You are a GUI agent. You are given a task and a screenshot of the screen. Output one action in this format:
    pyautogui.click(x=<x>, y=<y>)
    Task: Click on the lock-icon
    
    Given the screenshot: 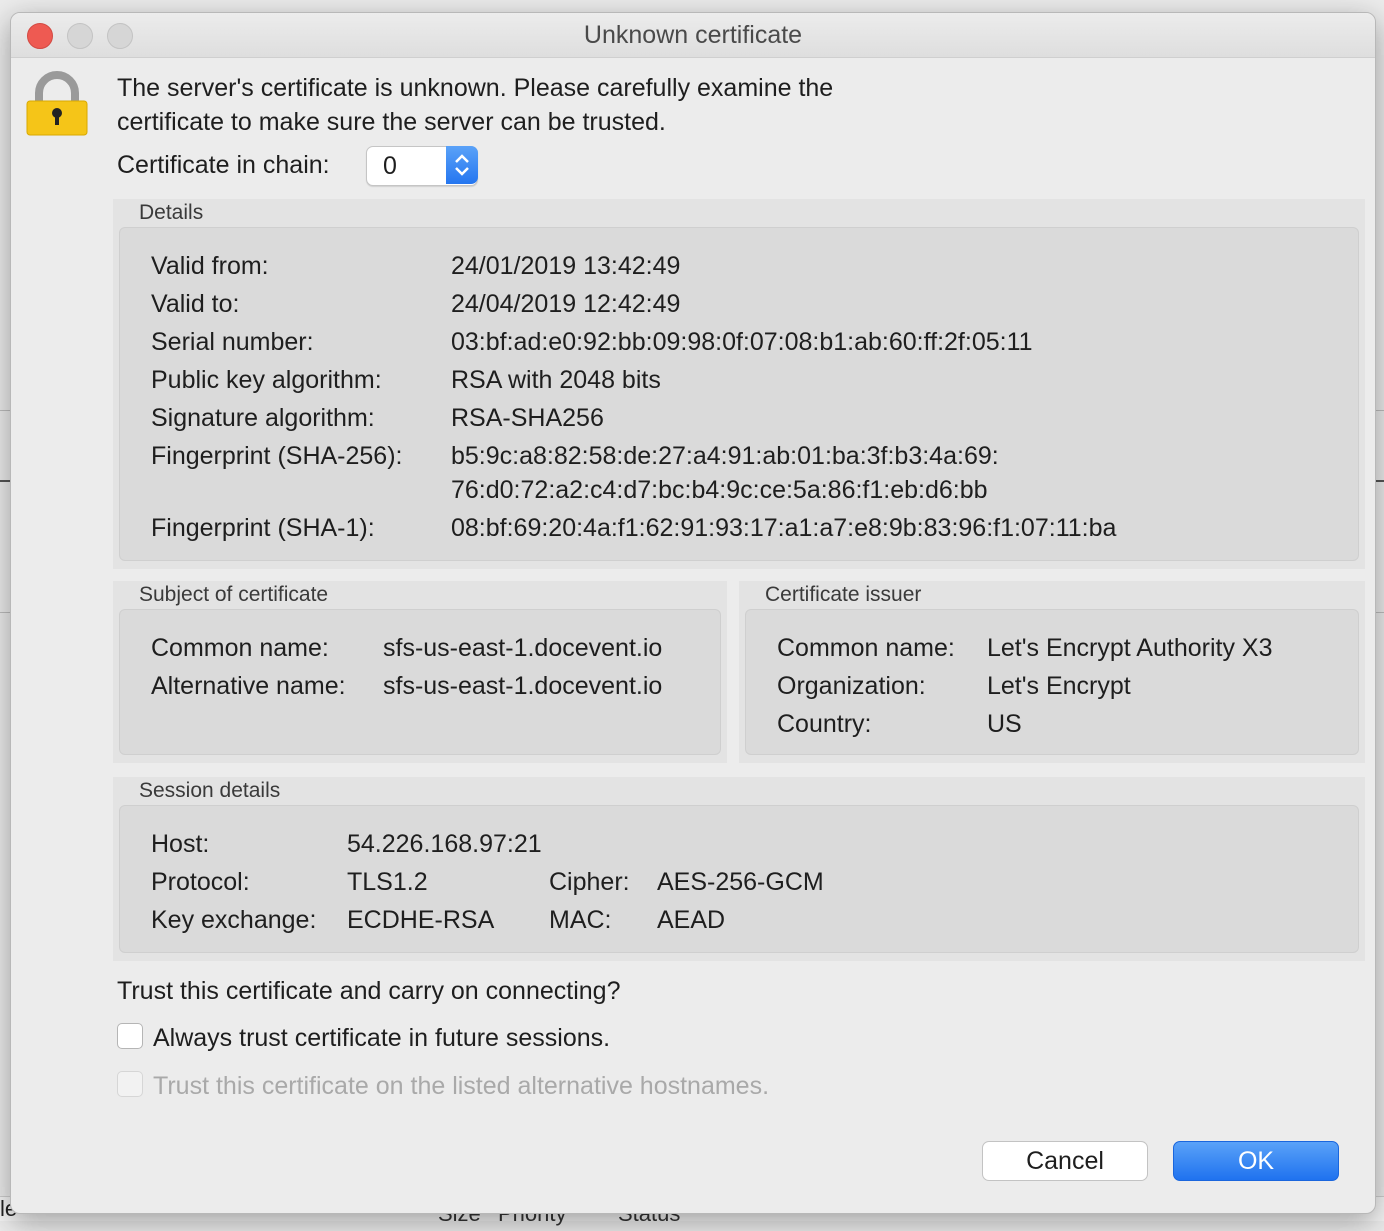 What is the action you would take?
    pyautogui.click(x=57, y=103)
    